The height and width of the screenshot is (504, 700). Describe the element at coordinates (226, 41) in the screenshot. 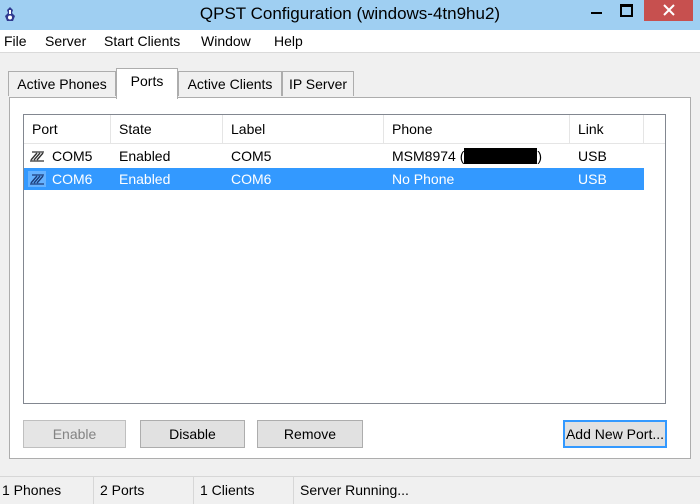

I see `menu-window: Window` at that location.